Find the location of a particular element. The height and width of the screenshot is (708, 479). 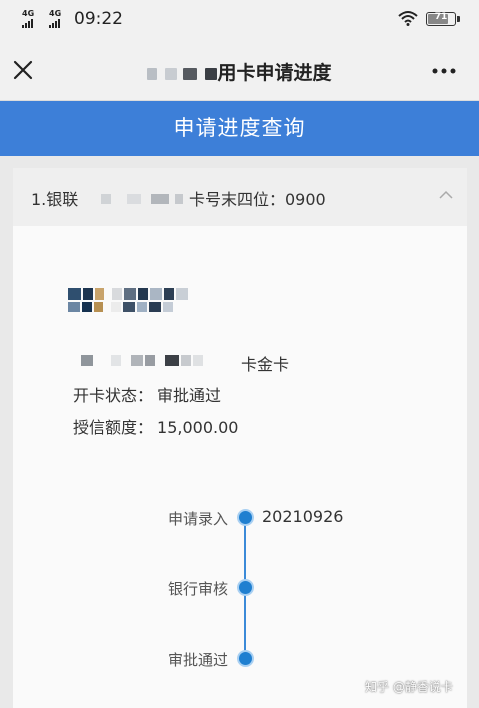

clock: 09:22 is located at coordinates (98, 19).